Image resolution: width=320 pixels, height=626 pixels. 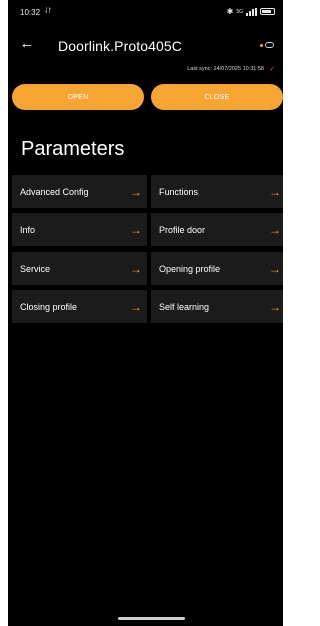 What do you see at coordinates (120, 46) in the screenshot?
I see `device-title: Doorlink.Proto405C` at bounding box center [120, 46].